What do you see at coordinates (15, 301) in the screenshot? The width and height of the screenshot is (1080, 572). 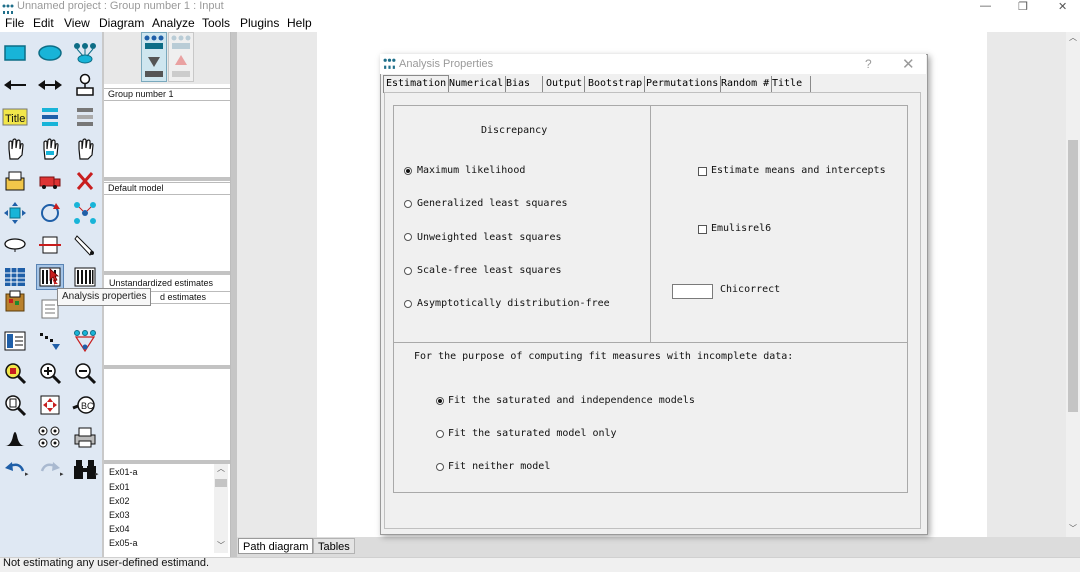 I see `copy-to-clipboard-icon` at bounding box center [15, 301].